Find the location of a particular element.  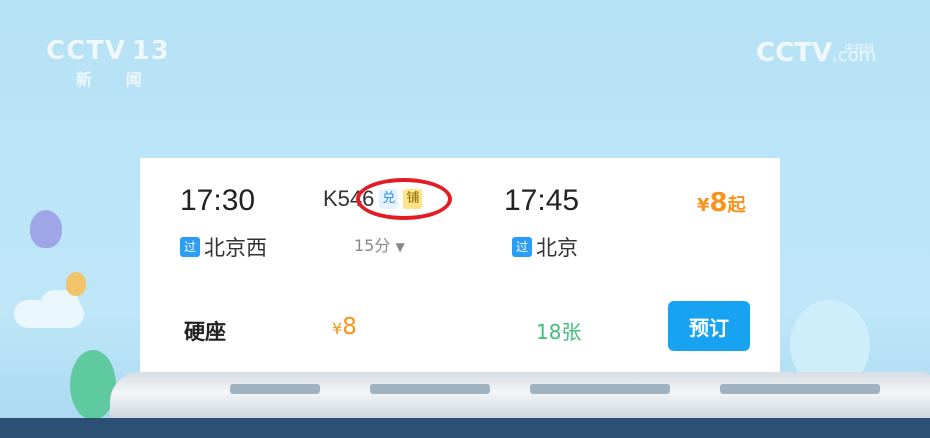

arrive-station: 过 北京 is located at coordinates (545, 247).